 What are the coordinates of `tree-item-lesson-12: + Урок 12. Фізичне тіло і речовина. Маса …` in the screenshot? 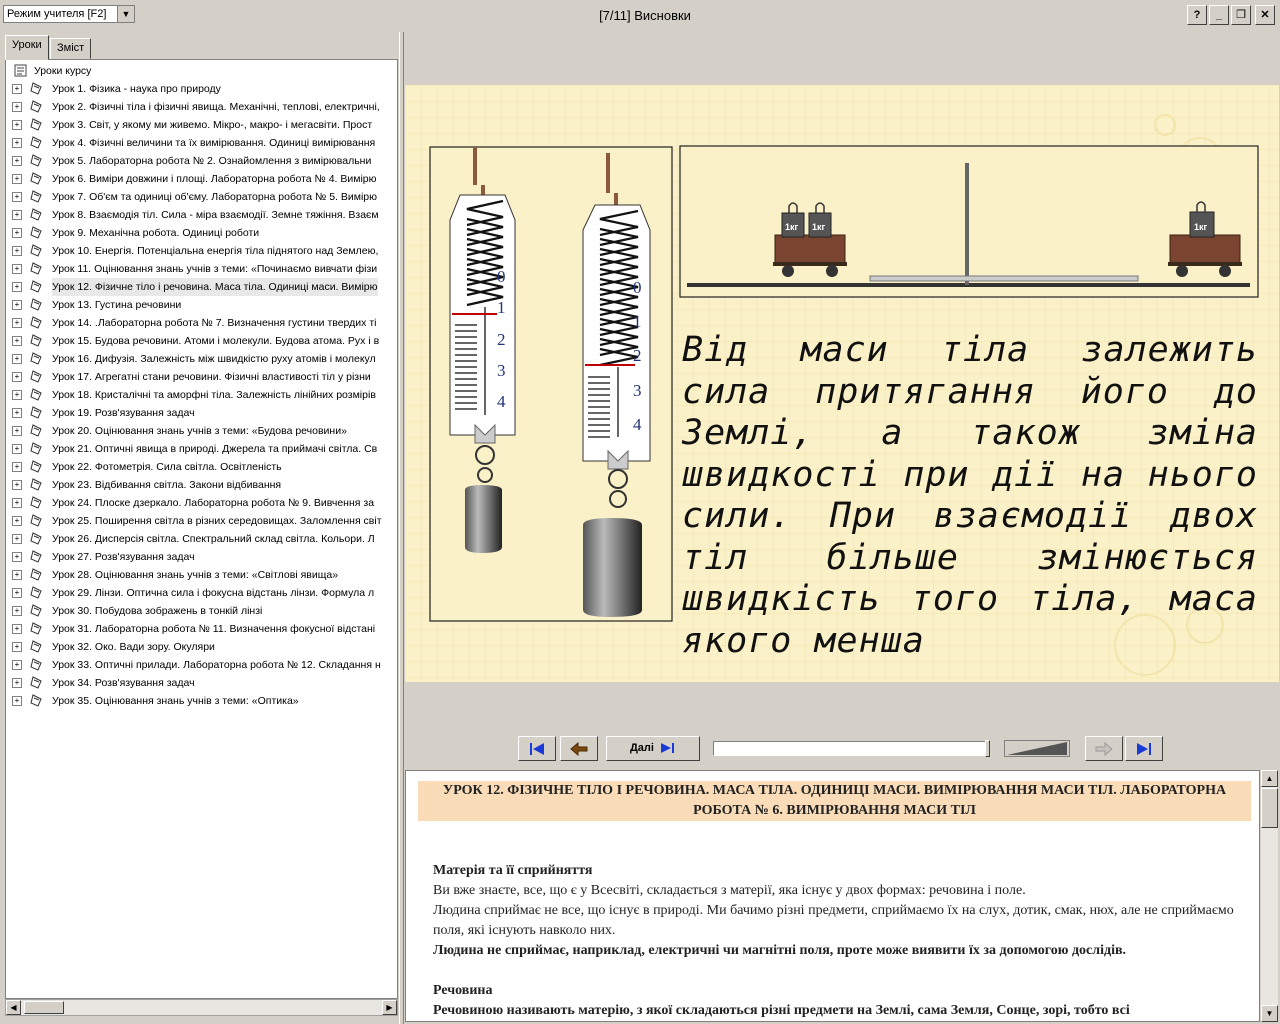 It's located at (201, 287).